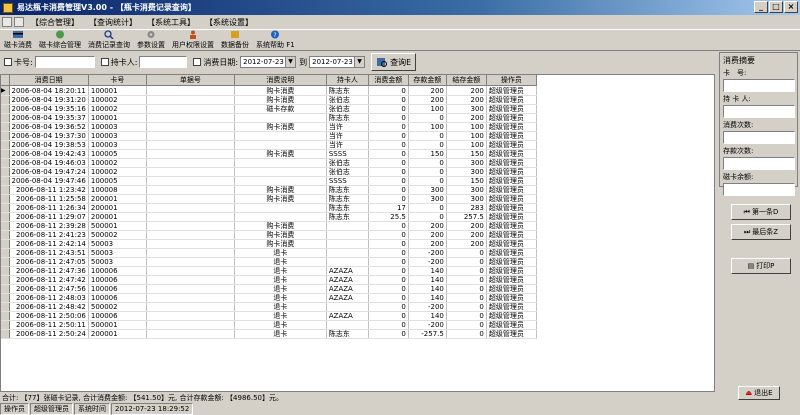 The height and width of the screenshot is (415, 800). I want to click on table-row: 2006-08-11 2:41:23 500002 购卡消费 0 200 200 超级管理员, so click(269, 235).